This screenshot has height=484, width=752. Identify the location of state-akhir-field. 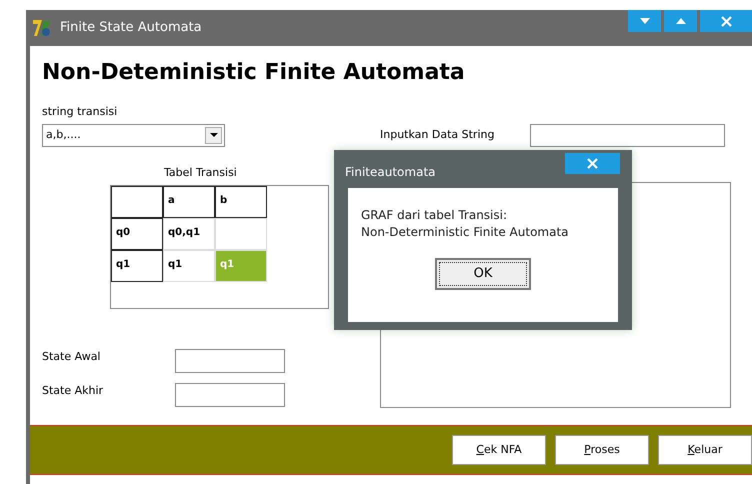
(230, 395).